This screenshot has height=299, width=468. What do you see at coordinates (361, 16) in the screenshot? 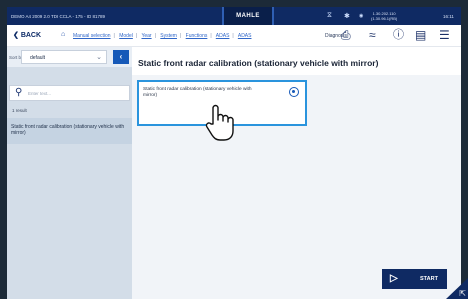
I see `wifi-icon: ◉` at bounding box center [361, 16].